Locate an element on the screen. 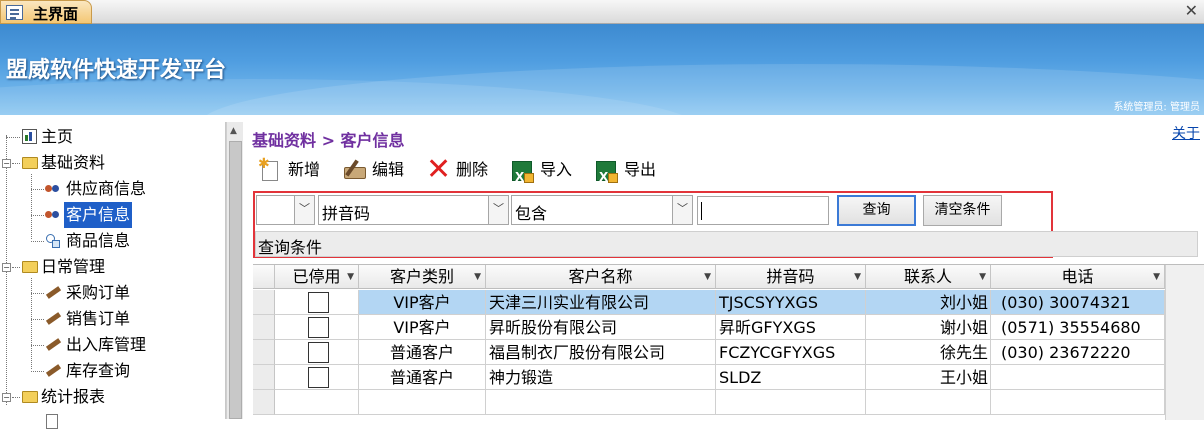  tree-item-label: 库存查询 is located at coordinates (98, 370).